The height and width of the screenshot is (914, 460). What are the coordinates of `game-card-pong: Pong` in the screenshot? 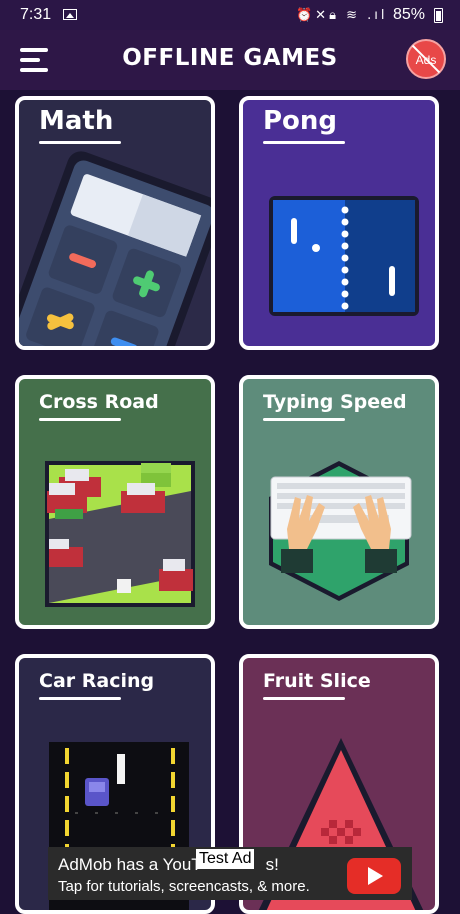 It's located at (339, 223).